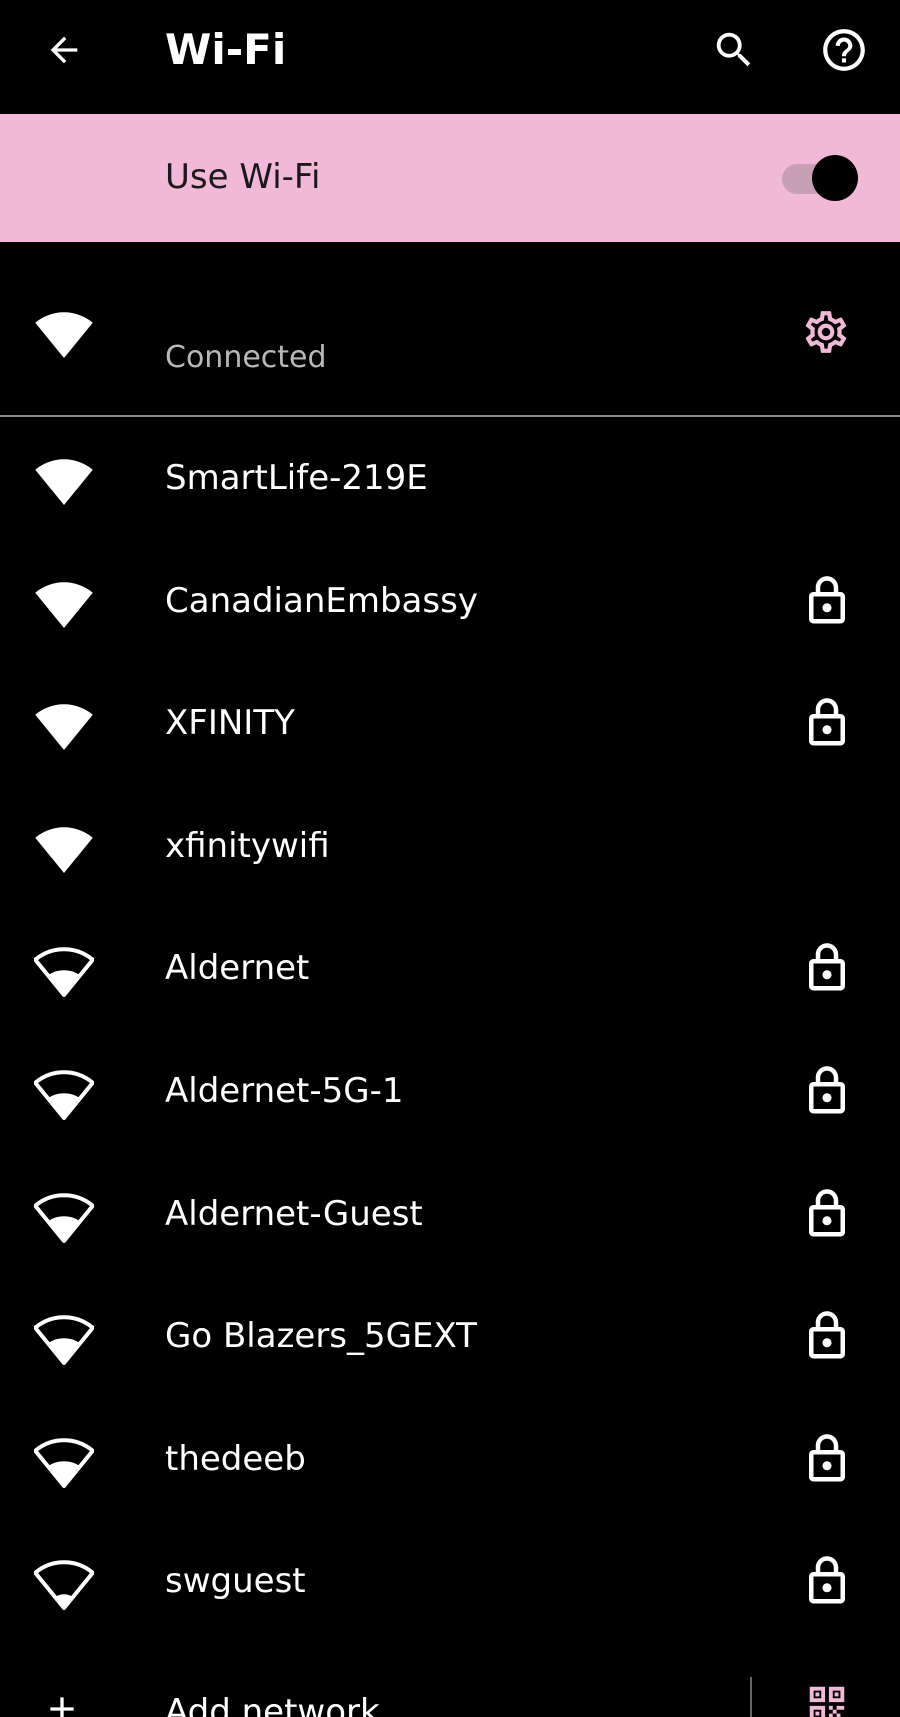 The height and width of the screenshot is (1717, 900). I want to click on network-name: swguest, so click(235, 1581).